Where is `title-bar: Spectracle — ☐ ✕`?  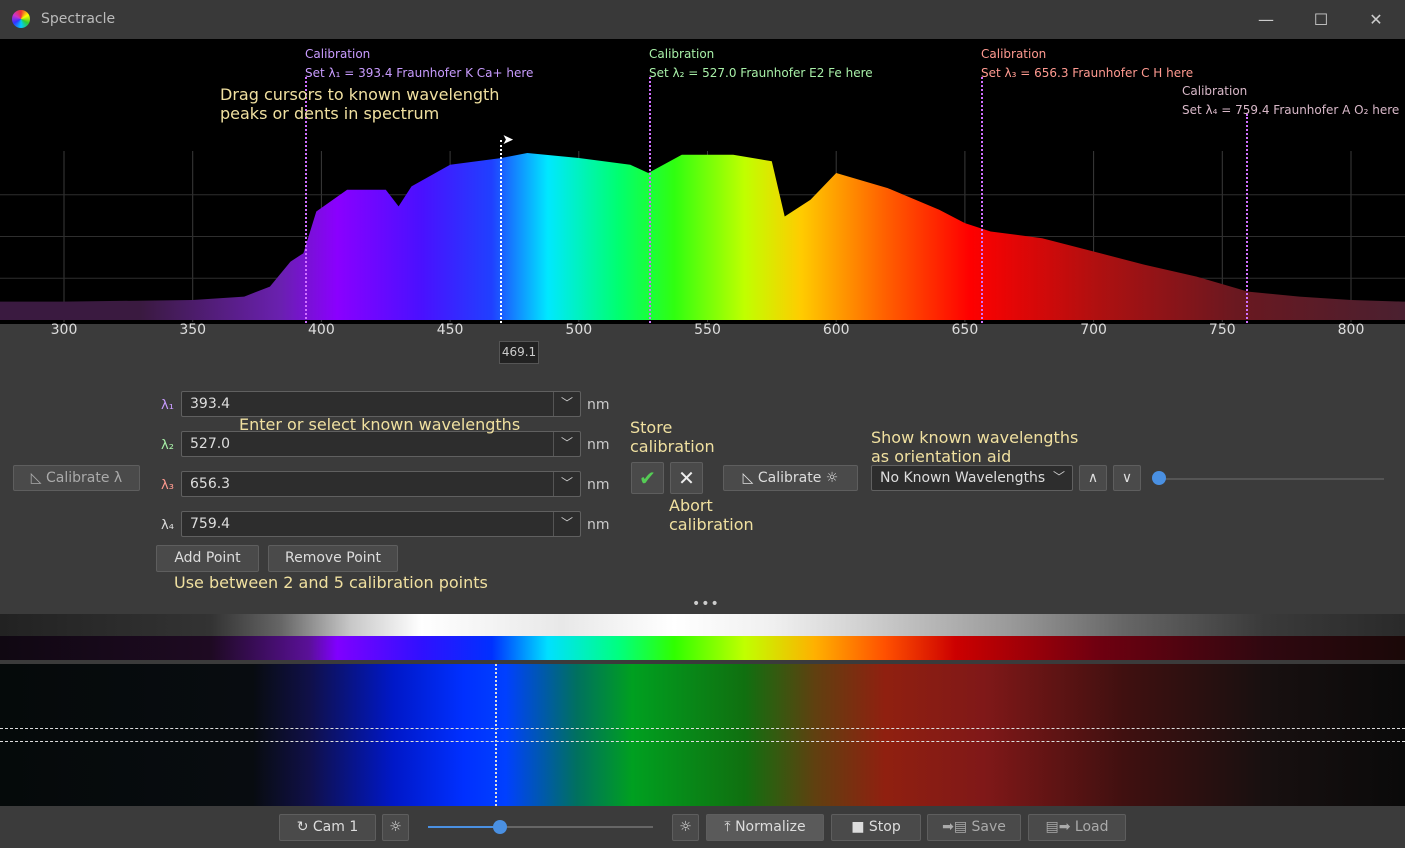 title-bar: Spectracle — ☐ ✕ is located at coordinates (702, 19).